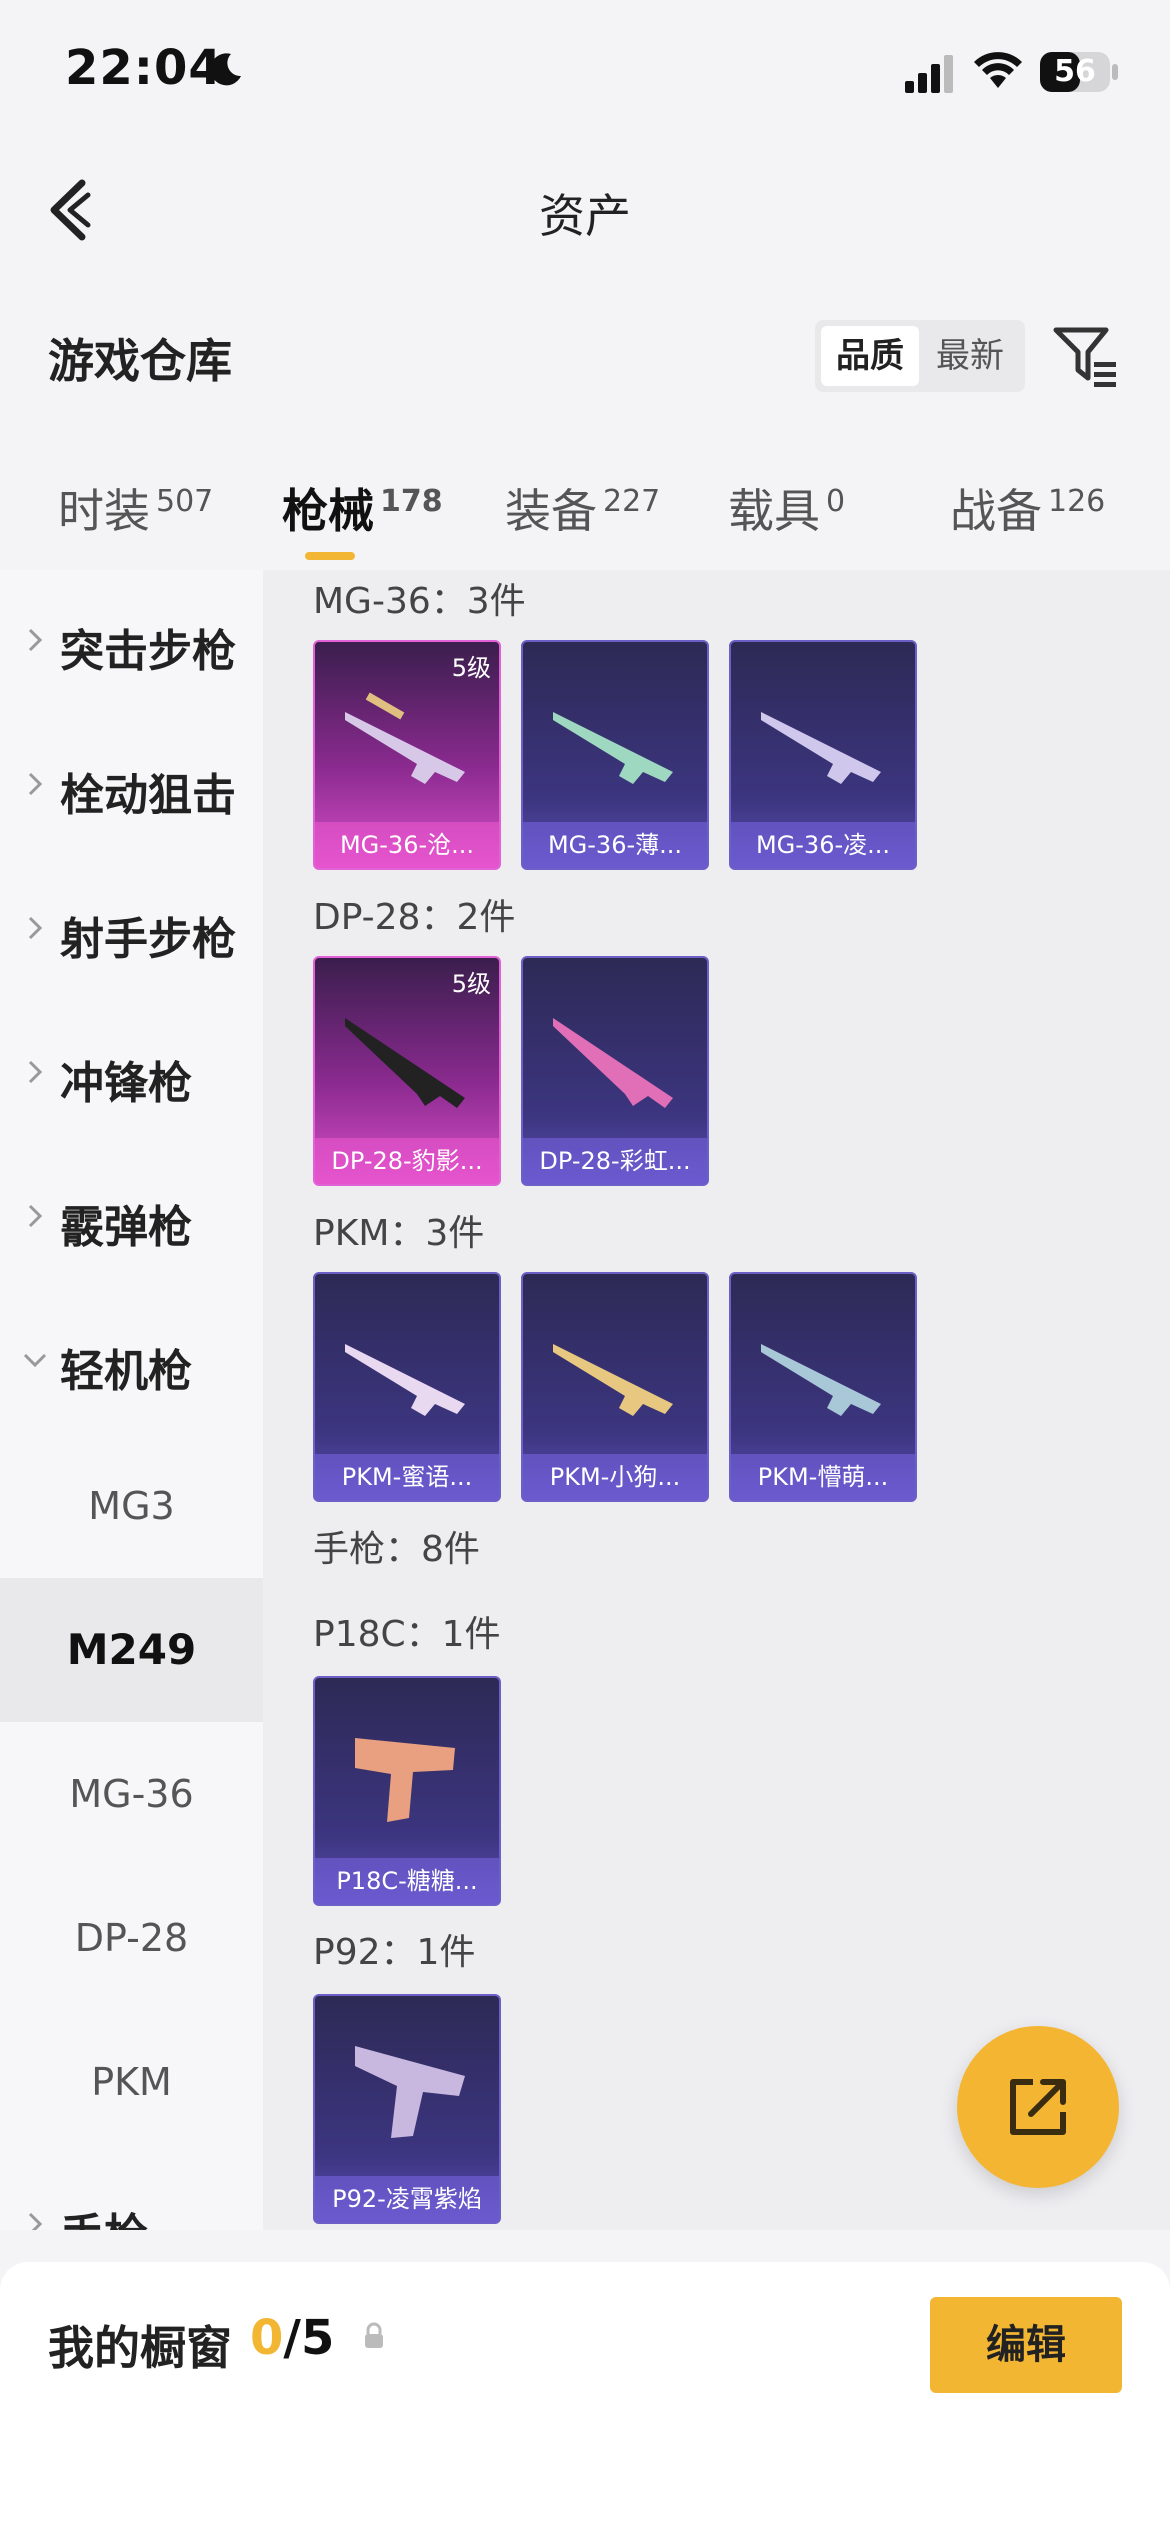 This screenshot has height=2532, width=1170. I want to click on sidebar-item-smg: 冲锋枪, so click(131, 1074).